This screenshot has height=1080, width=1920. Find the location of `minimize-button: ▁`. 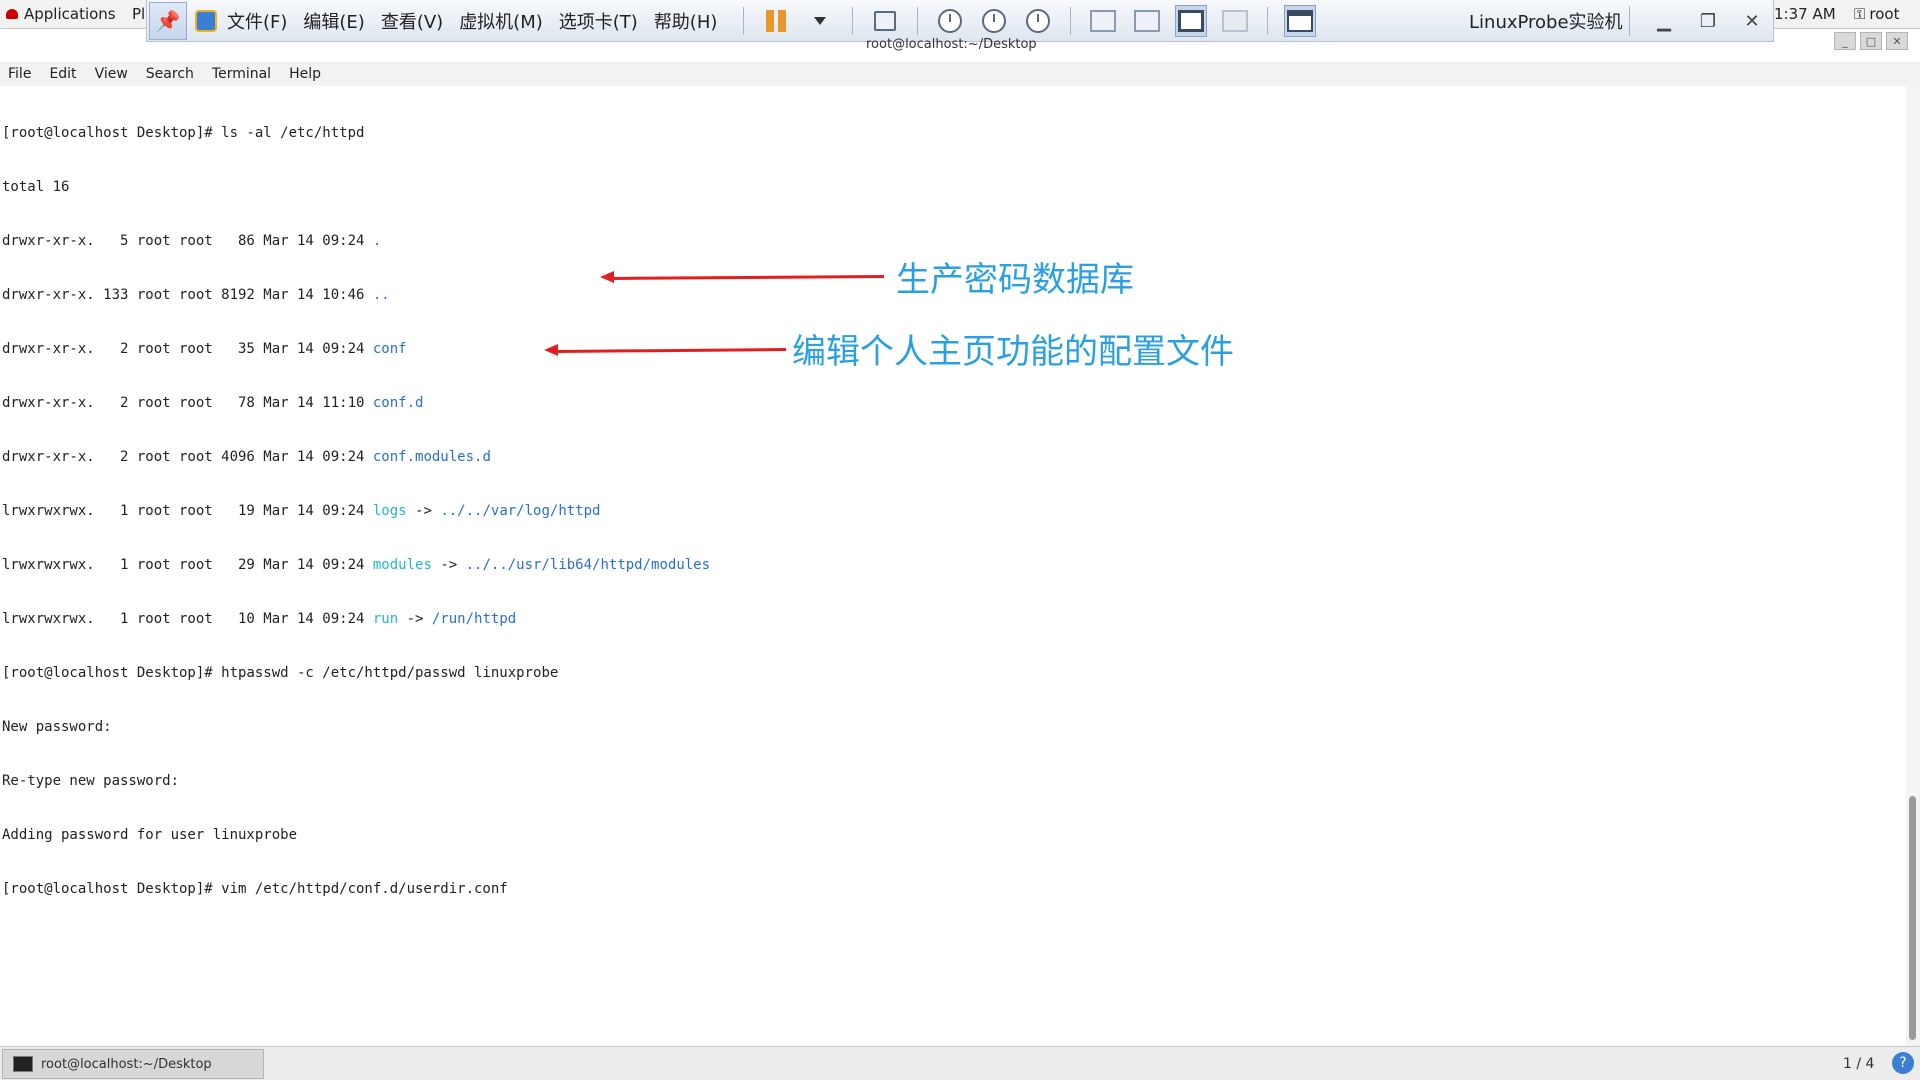

minimize-button: ▁ is located at coordinates (1664, 21).